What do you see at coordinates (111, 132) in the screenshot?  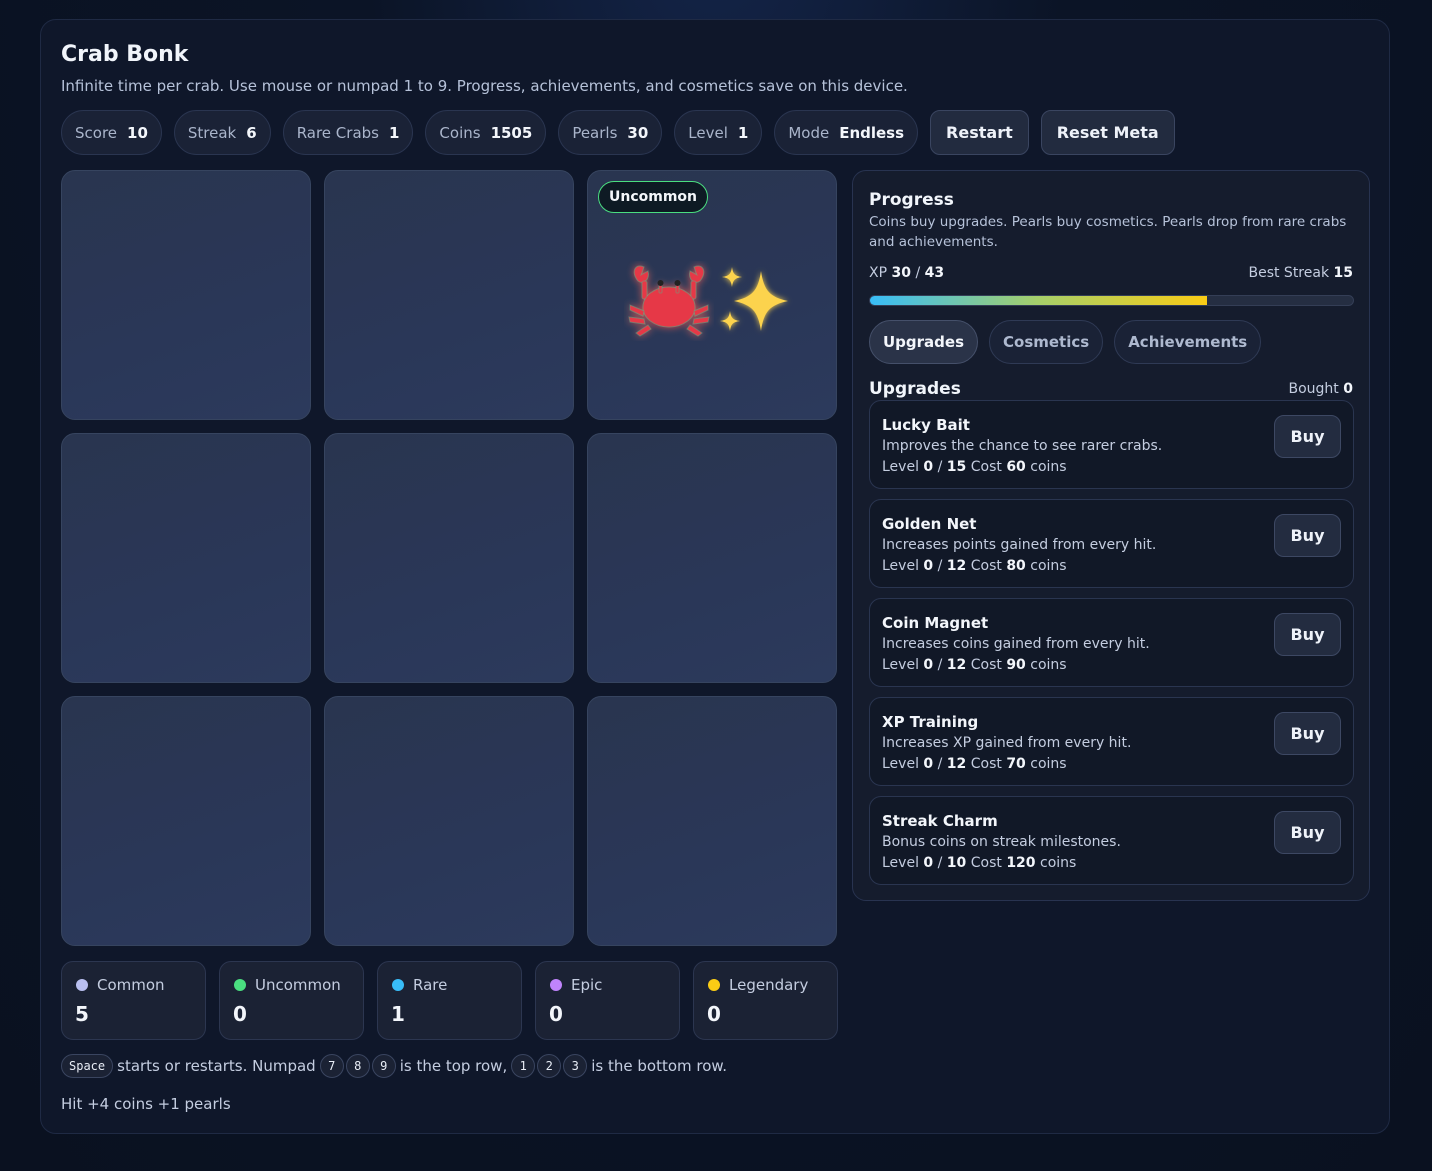 I see `stat-score: Score 10` at bounding box center [111, 132].